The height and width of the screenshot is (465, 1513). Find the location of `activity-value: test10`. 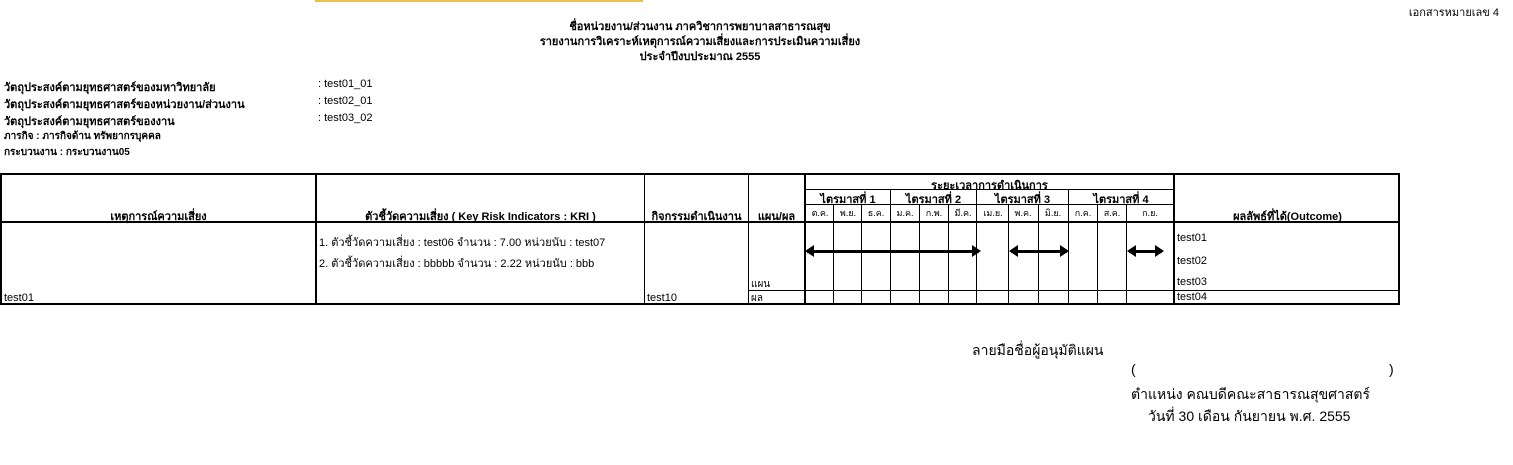

activity-value: test10 is located at coordinates (662, 298).